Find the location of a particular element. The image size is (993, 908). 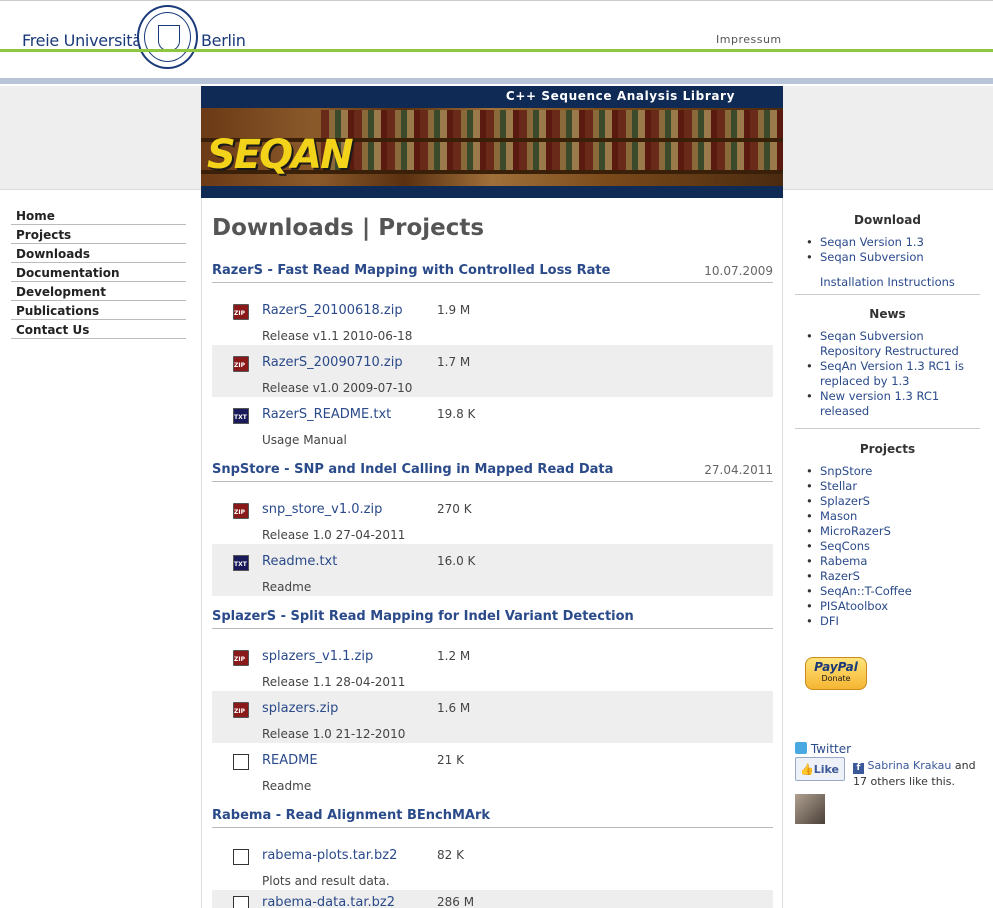

file-size: 1.7 M is located at coordinates (454, 362).